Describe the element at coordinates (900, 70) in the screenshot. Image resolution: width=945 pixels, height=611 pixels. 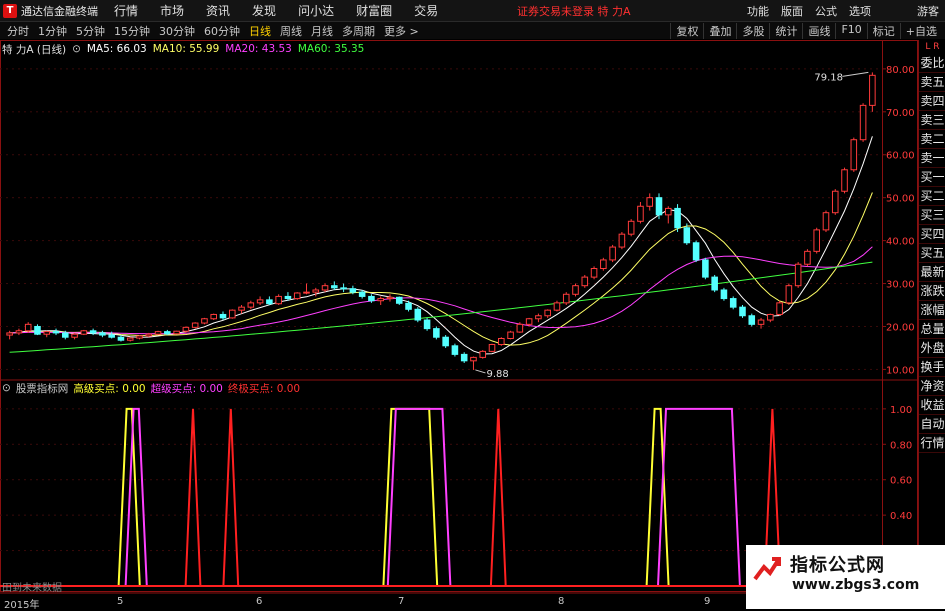
I see `price-axis-label: 80.00` at that location.